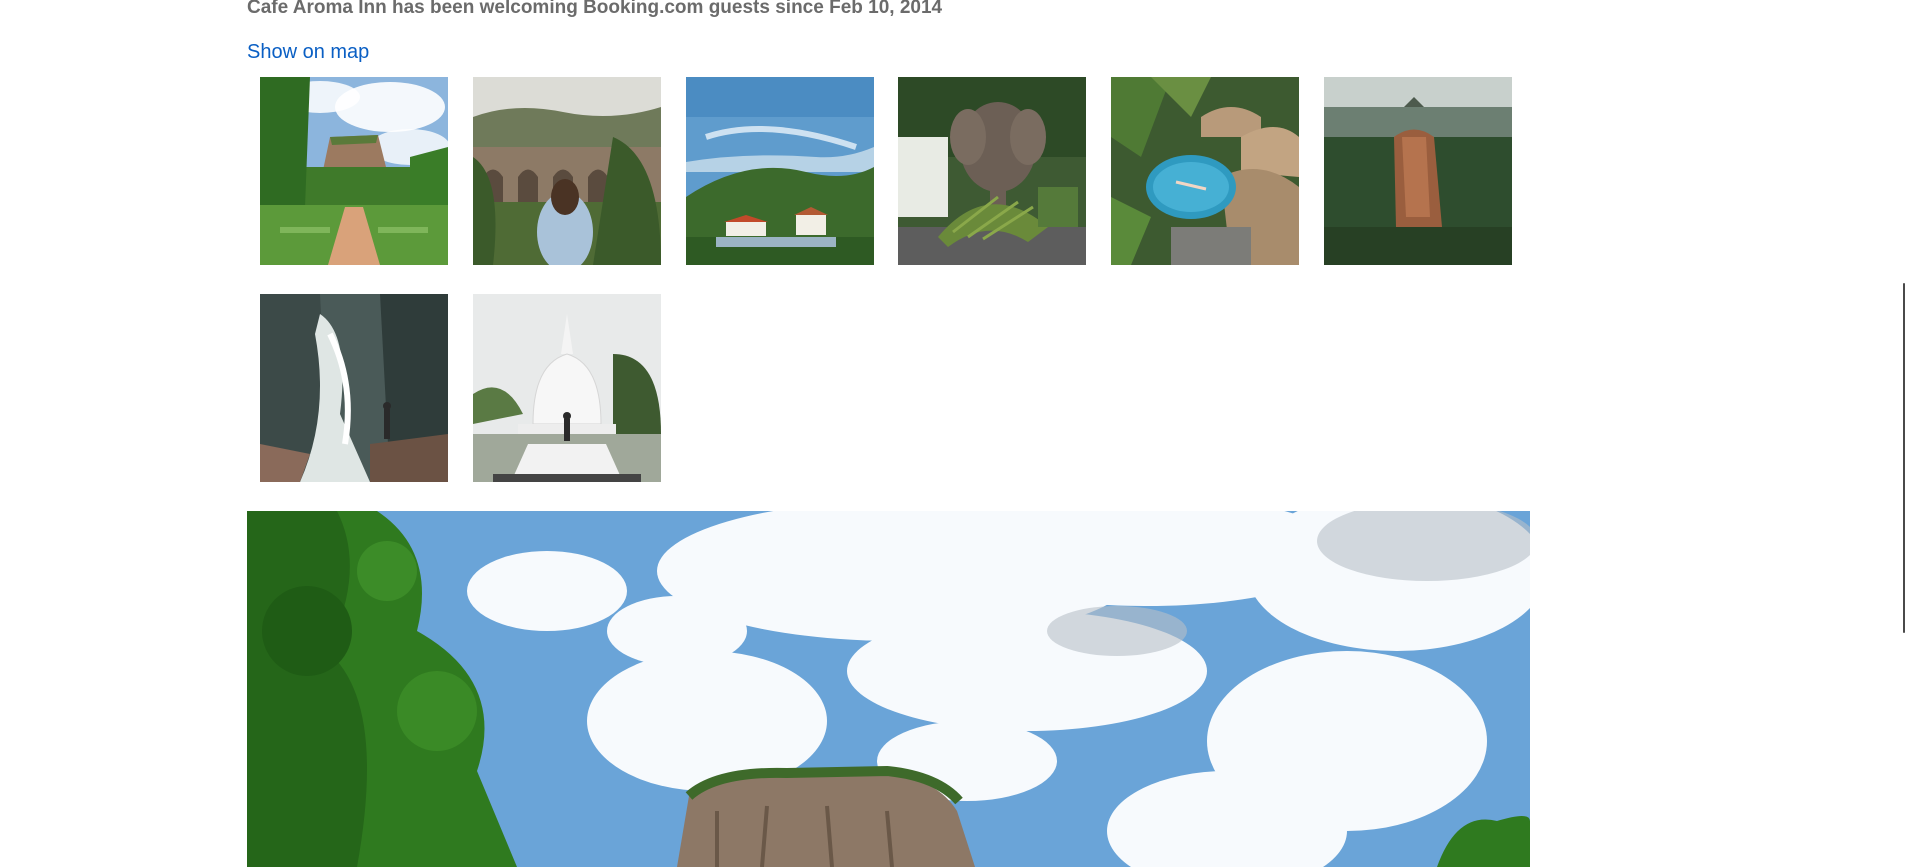 The image size is (1907, 867). What do you see at coordinates (354, 388) in the screenshot?
I see `gallery-photo-waterfall` at bounding box center [354, 388].